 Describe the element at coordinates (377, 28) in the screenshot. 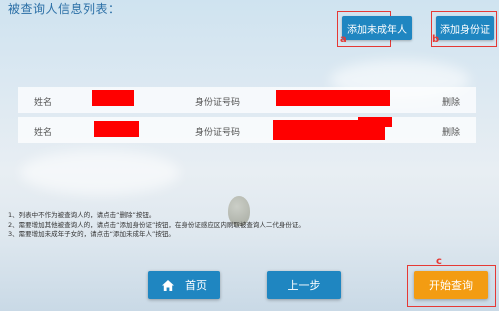

I see `add-minor-button: 添加未成年人` at that location.